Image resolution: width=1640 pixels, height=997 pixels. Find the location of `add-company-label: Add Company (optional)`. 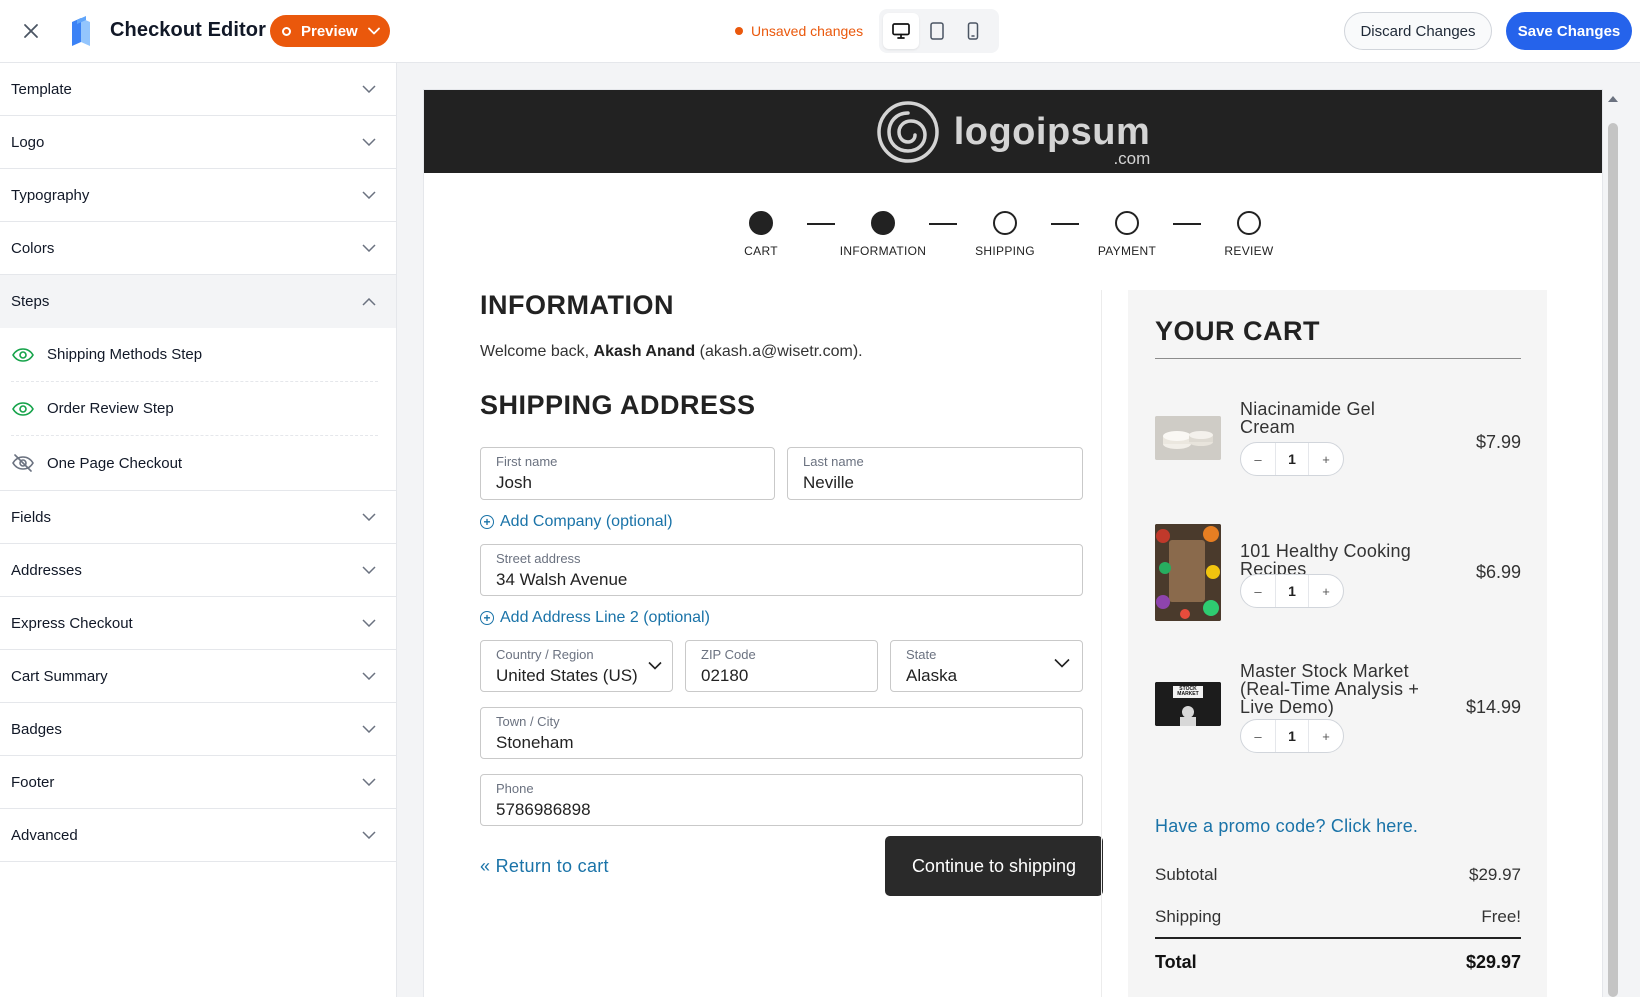

add-company-label: Add Company (optional) is located at coordinates (586, 521).